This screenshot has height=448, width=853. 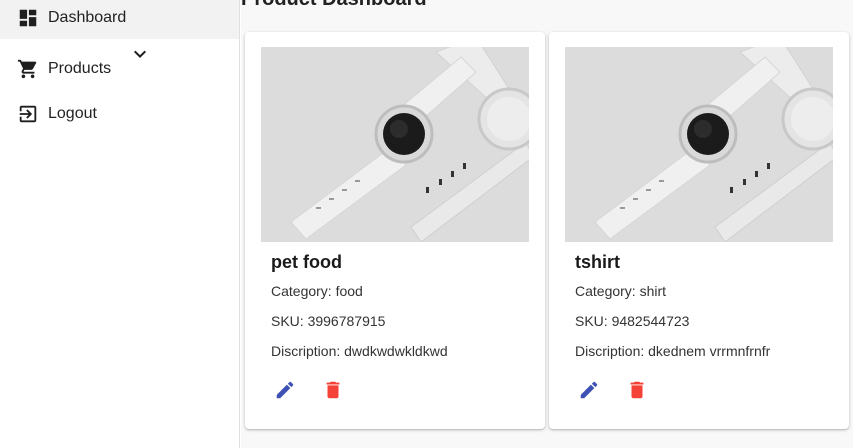 What do you see at coordinates (328, 321) in the screenshot?
I see `product-sku: SKU: 3996787915` at bounding box center [328, 321].